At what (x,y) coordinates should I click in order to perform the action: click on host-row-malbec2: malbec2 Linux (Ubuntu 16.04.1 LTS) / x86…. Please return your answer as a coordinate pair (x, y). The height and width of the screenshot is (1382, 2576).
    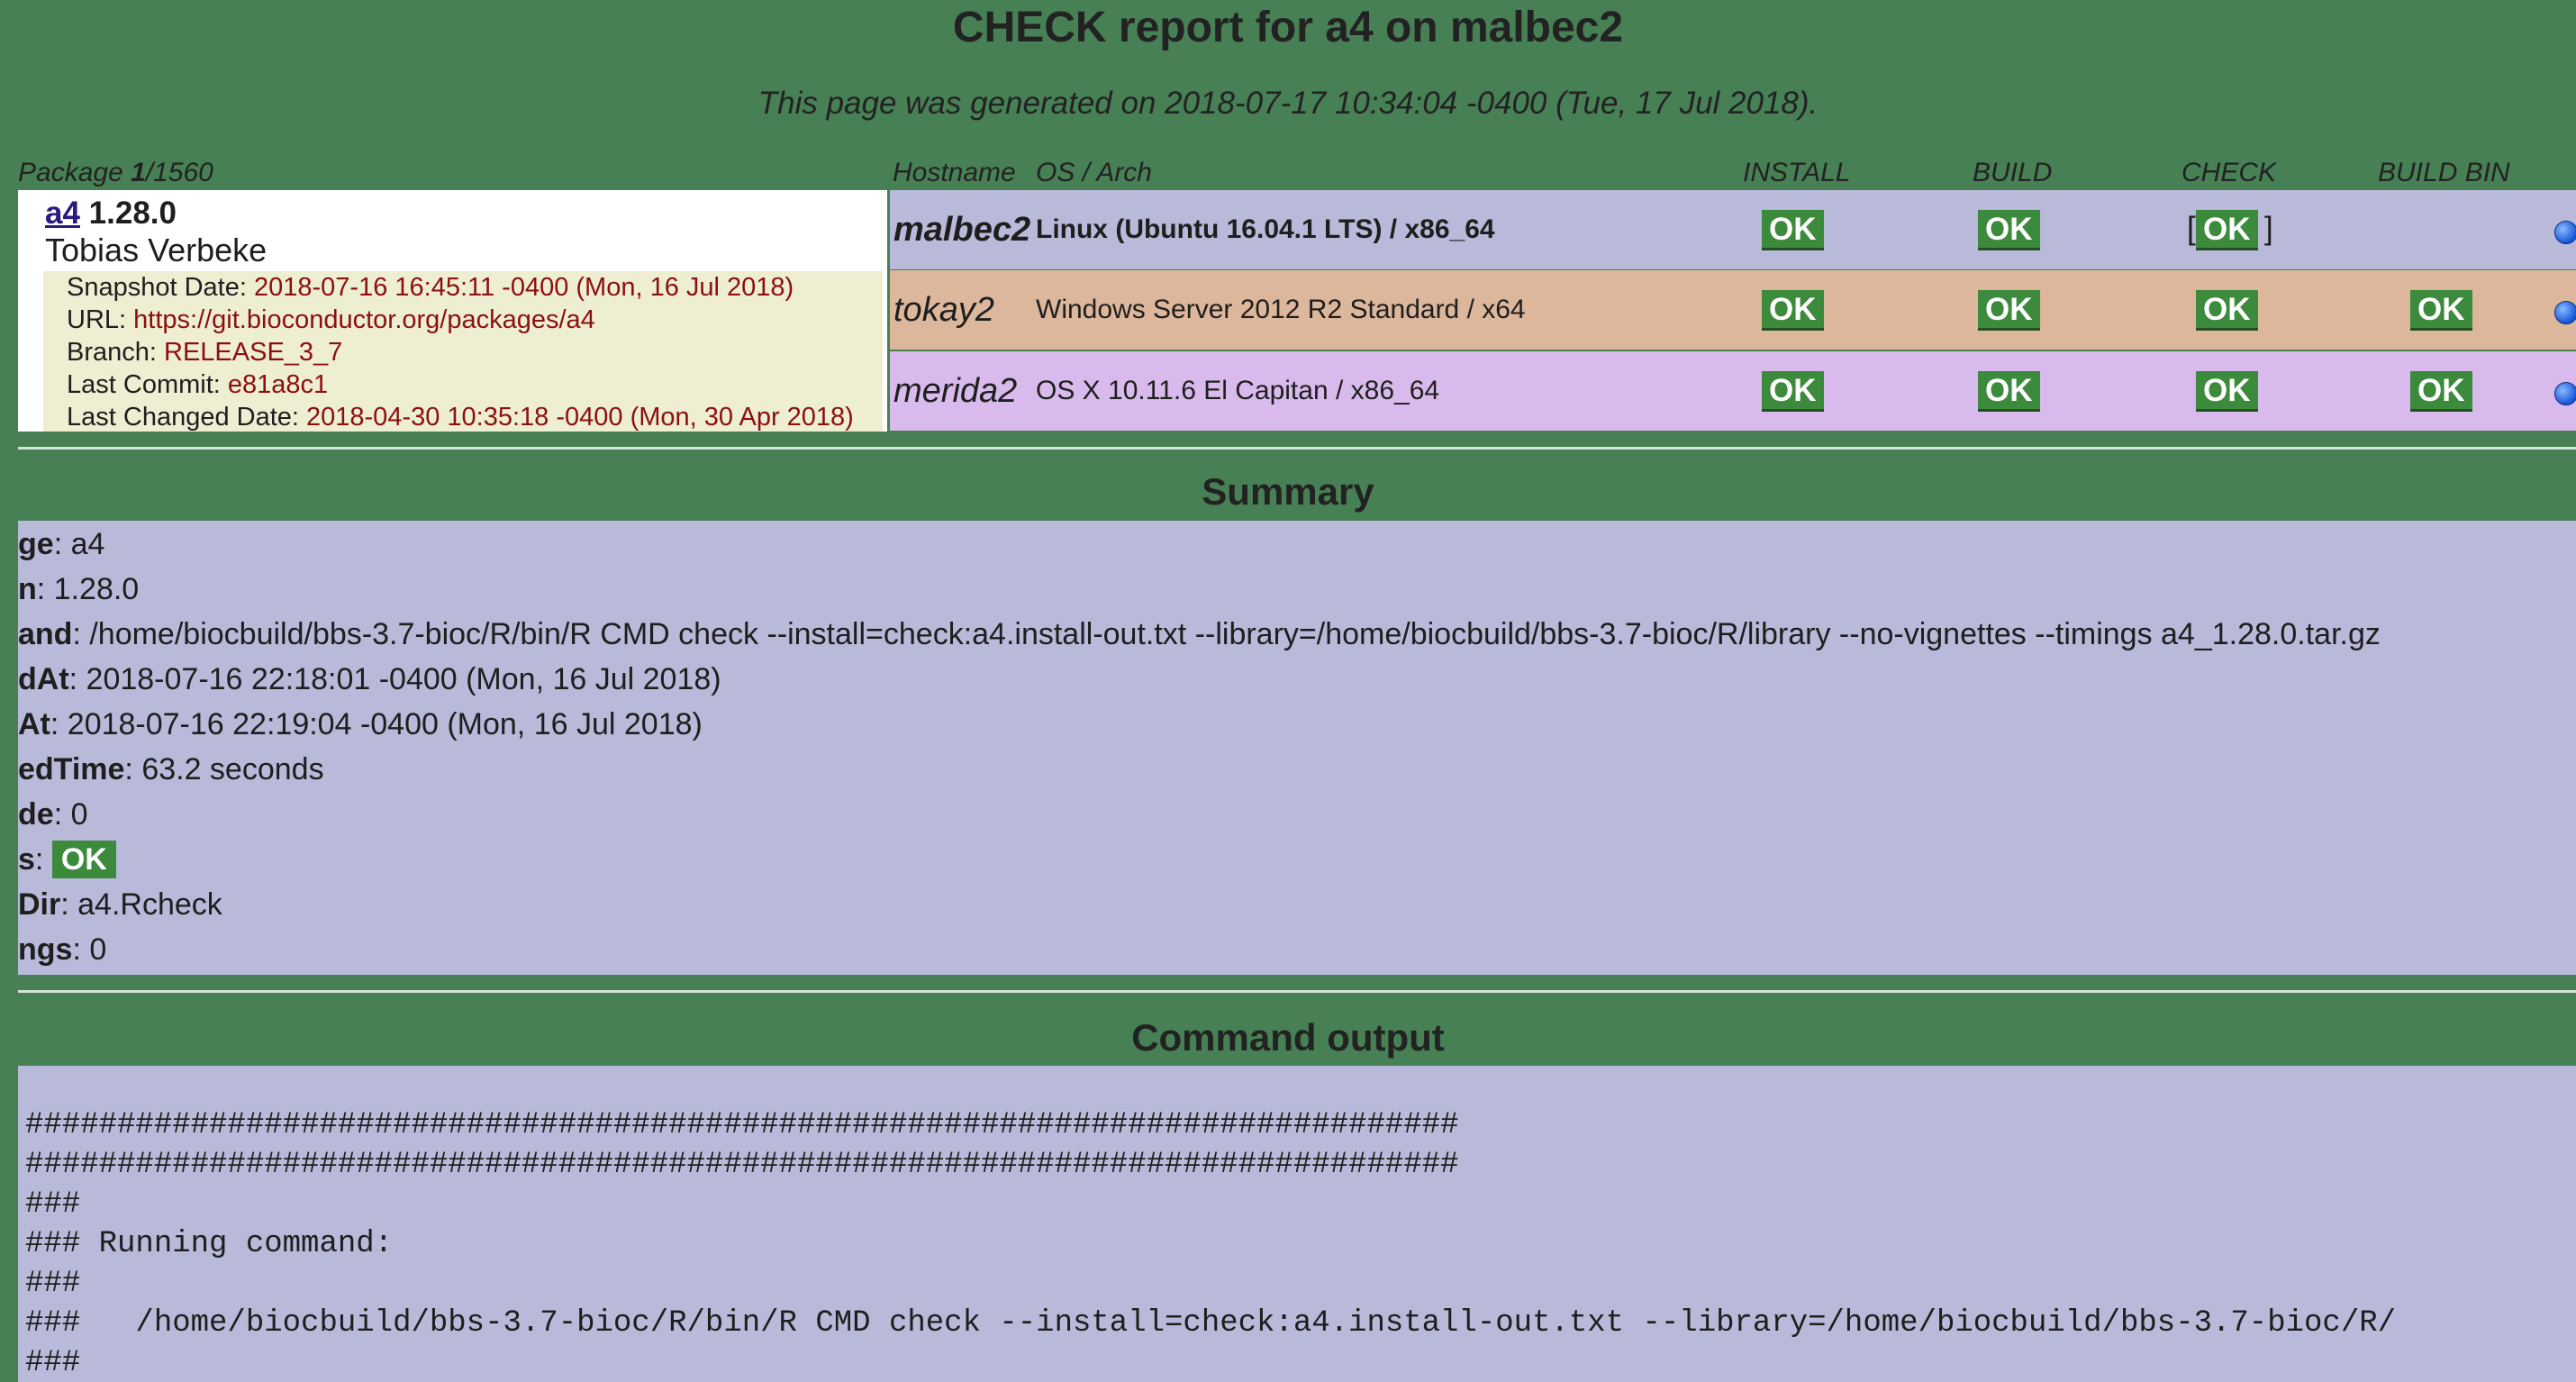
    Looking at the image, I should click on (1733, 229).